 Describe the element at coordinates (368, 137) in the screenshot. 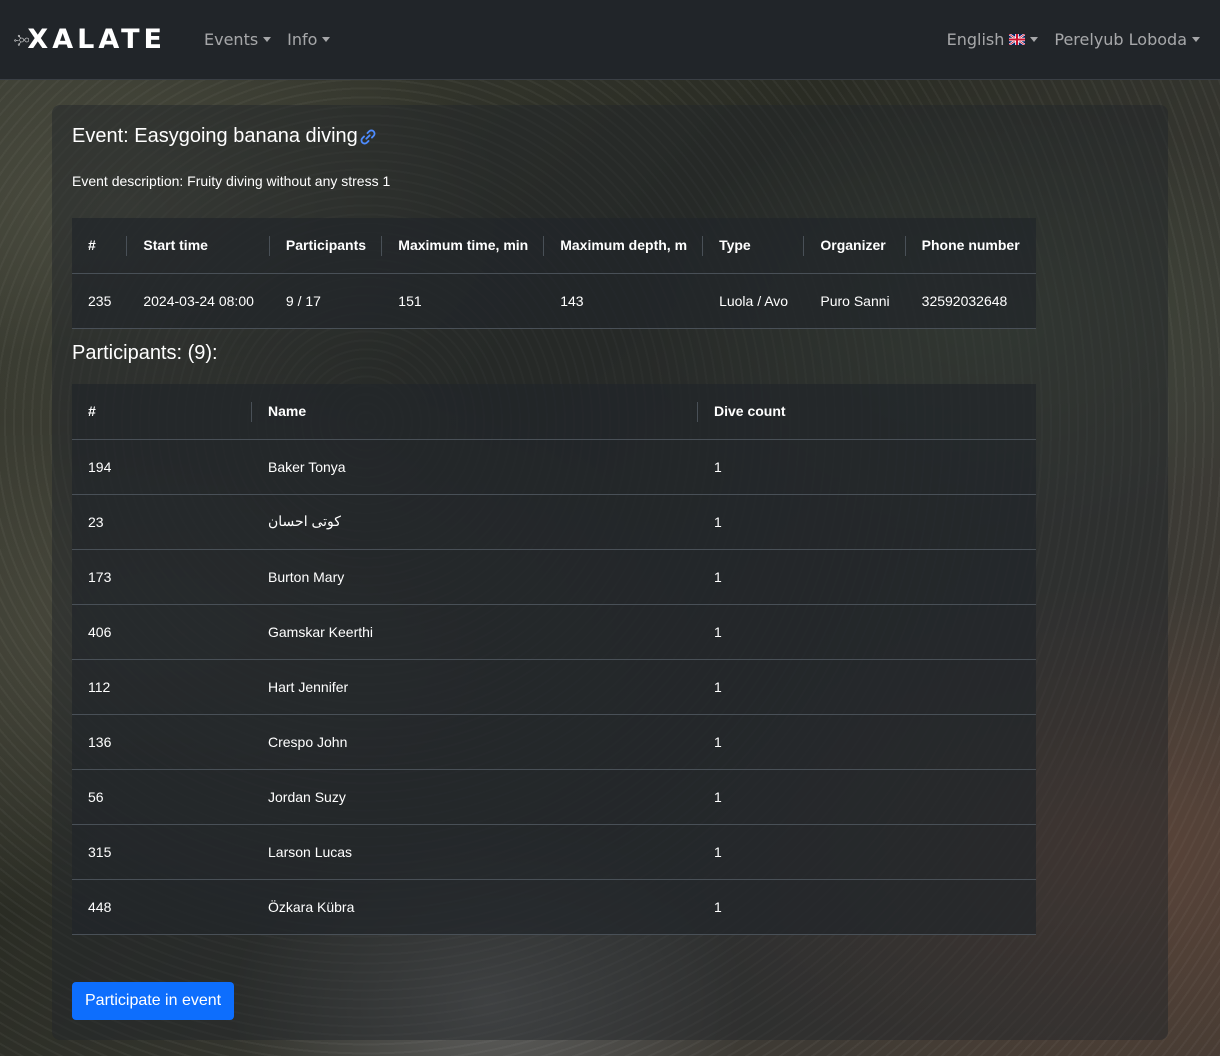

I see `link-icon` at that location.